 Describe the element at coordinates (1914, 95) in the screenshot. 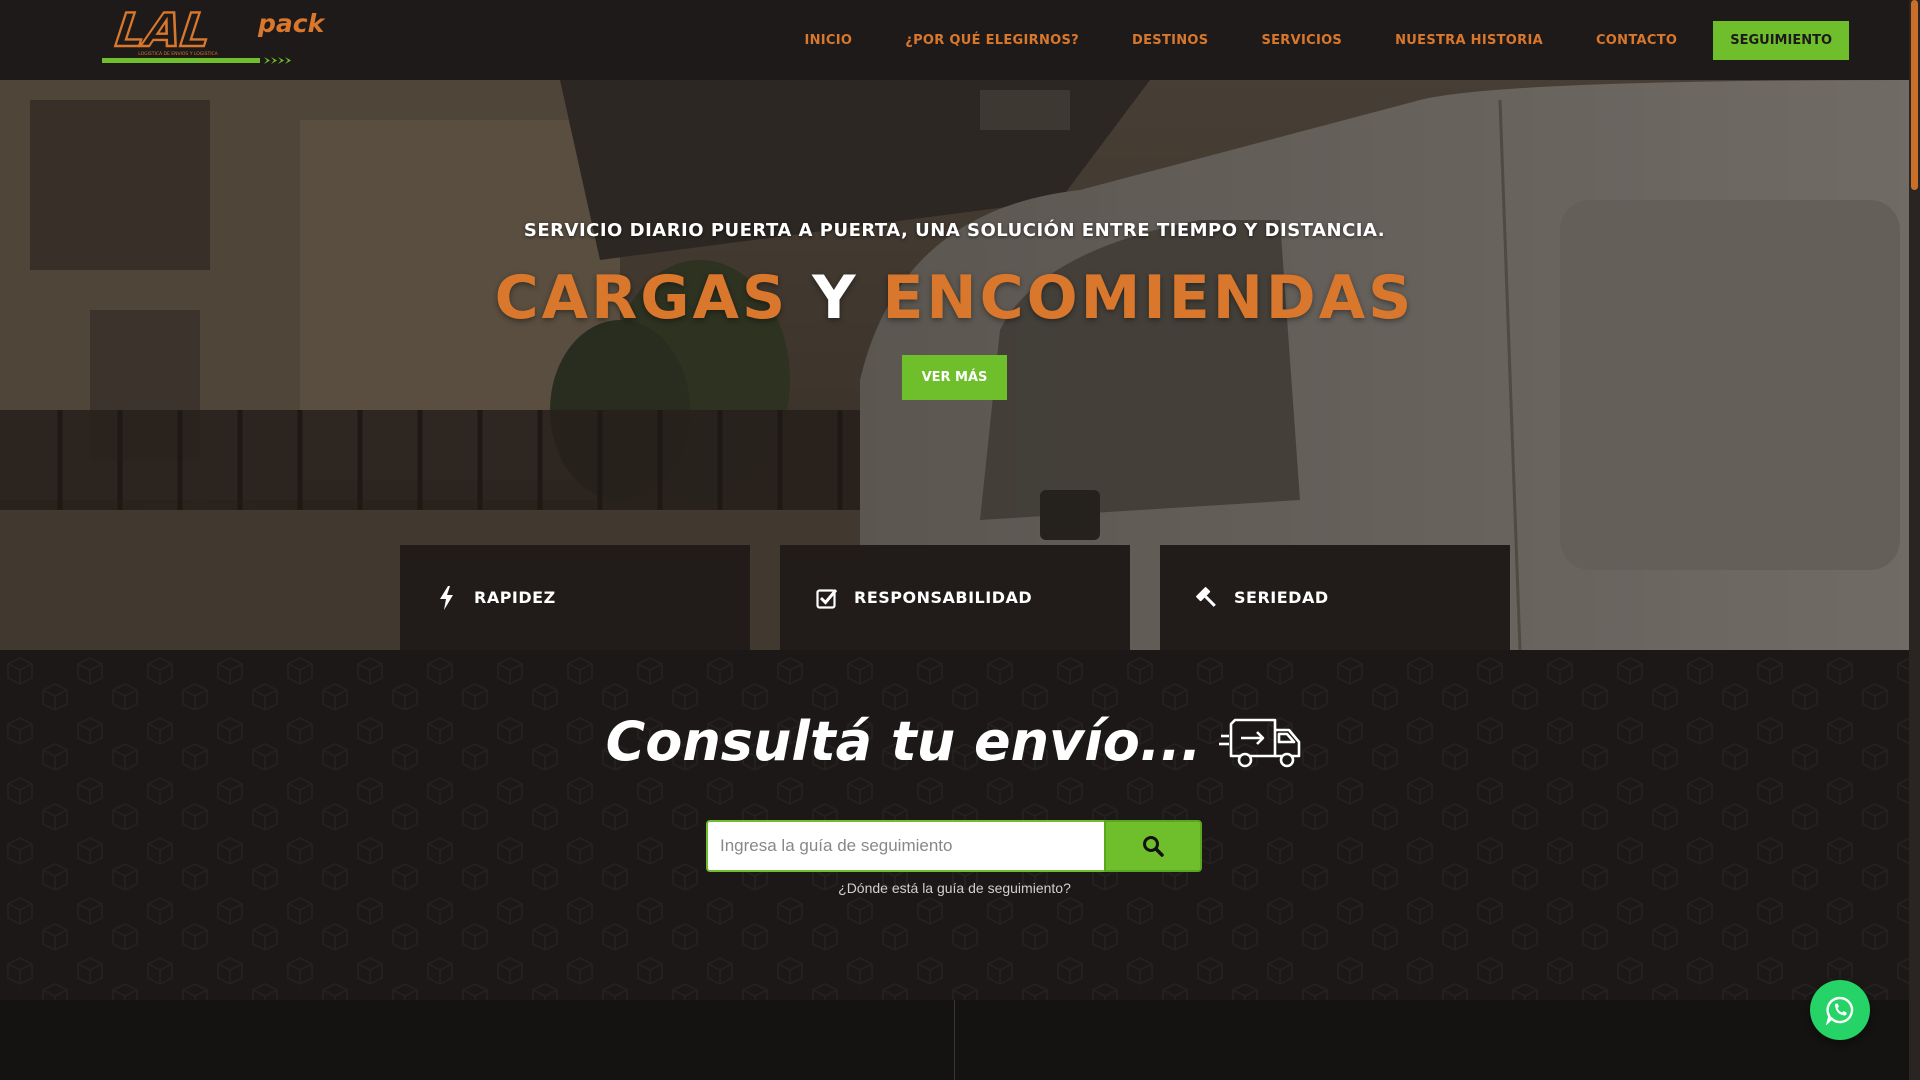

I see `scrollbar-thumb` at that location.